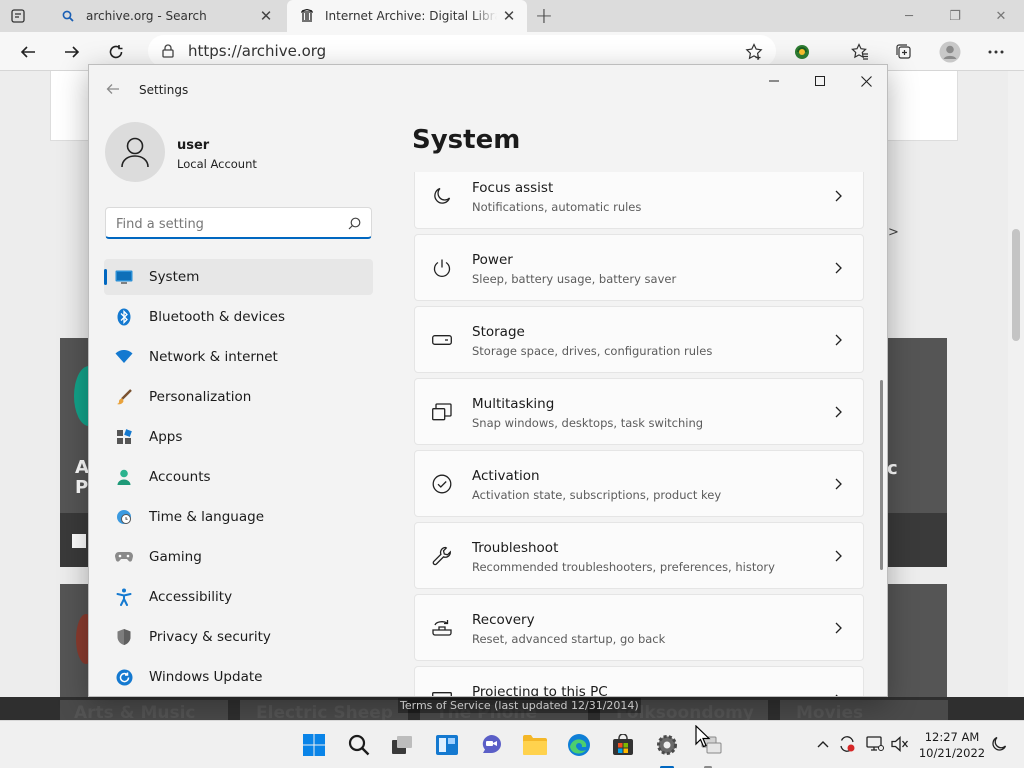 The width and height of the screenshot is (1024, 768). Describe the element at coordinates (28, 52) in the screenshot. I see `back-button` at that location.